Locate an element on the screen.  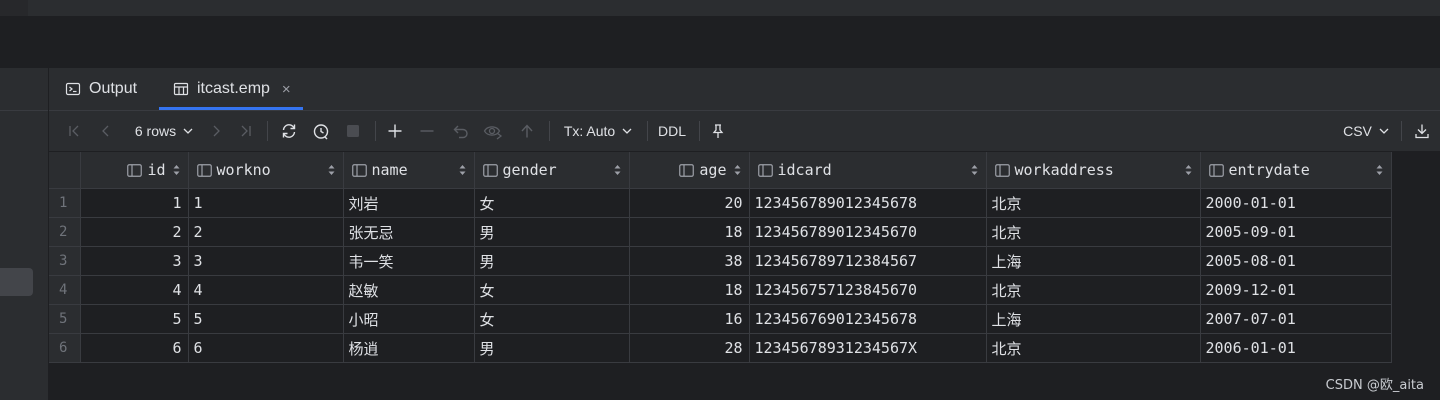
left-tool-strip is located at coordinates (24, 234).